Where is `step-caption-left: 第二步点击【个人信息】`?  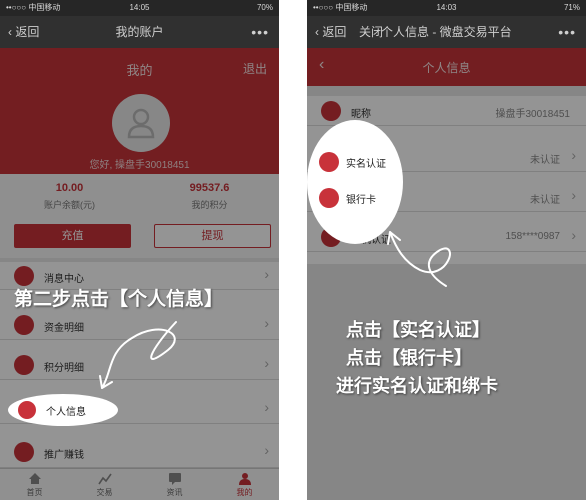
step-caption-left: 第二步点击【个人信息】 is located at coordinates (119, 299).